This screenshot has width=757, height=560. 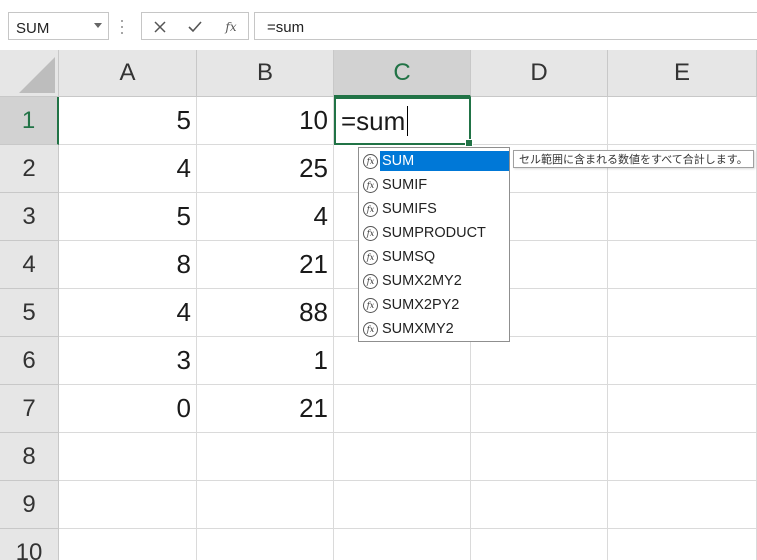 What do you see at coordinates (265, 169) in the screenshot?
I see `cell-b2: 25` at bounding box center [265, 169].